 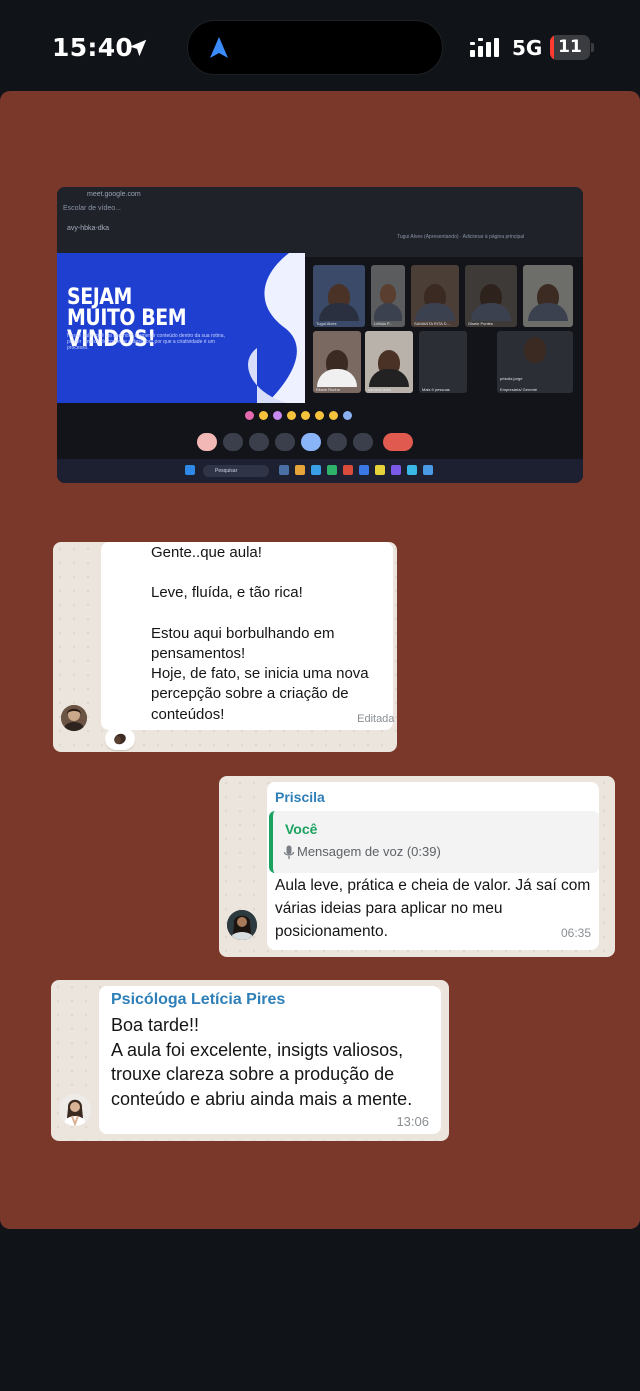 What do you see at coordinates (363, 442) in the screenshot?
I see `more-options-button` at bounding box center [363, 442].